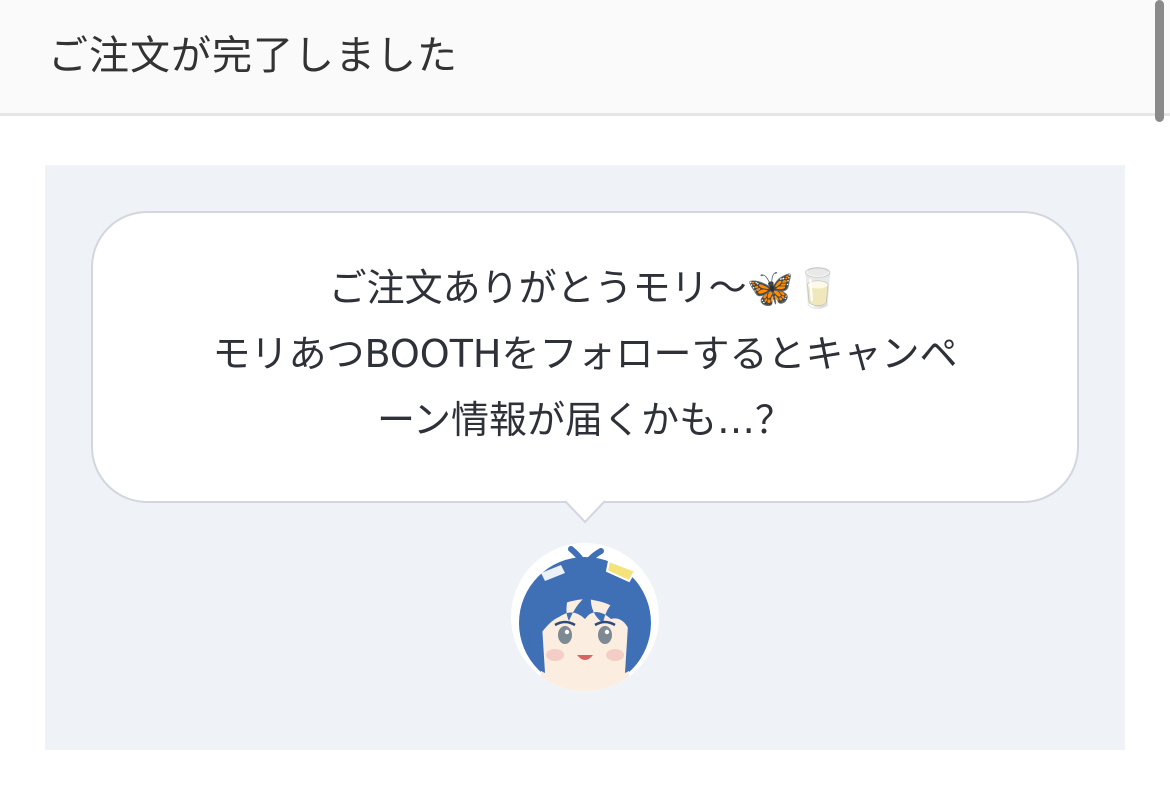  I want to click on scrollbar, so click(1159, 61).